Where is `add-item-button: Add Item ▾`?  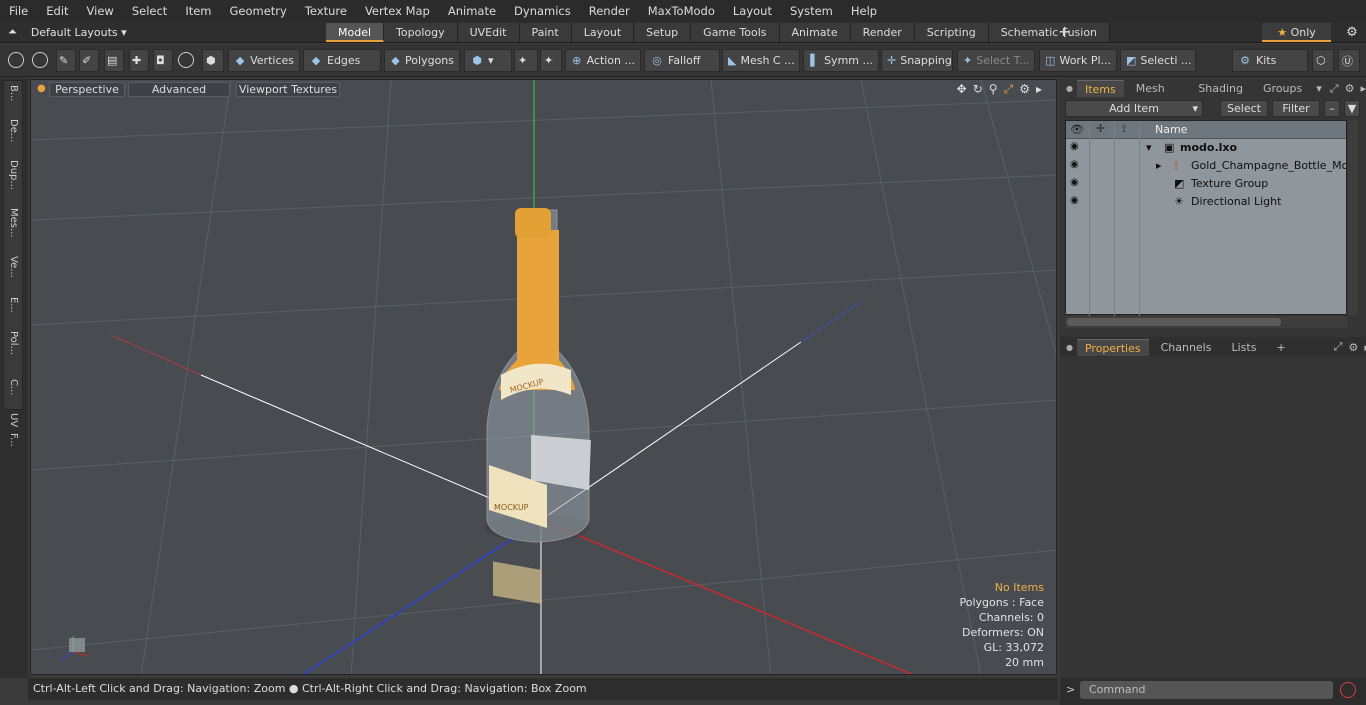 add-item-button: Add Item ▾ is located at coordinates (1134, 108).